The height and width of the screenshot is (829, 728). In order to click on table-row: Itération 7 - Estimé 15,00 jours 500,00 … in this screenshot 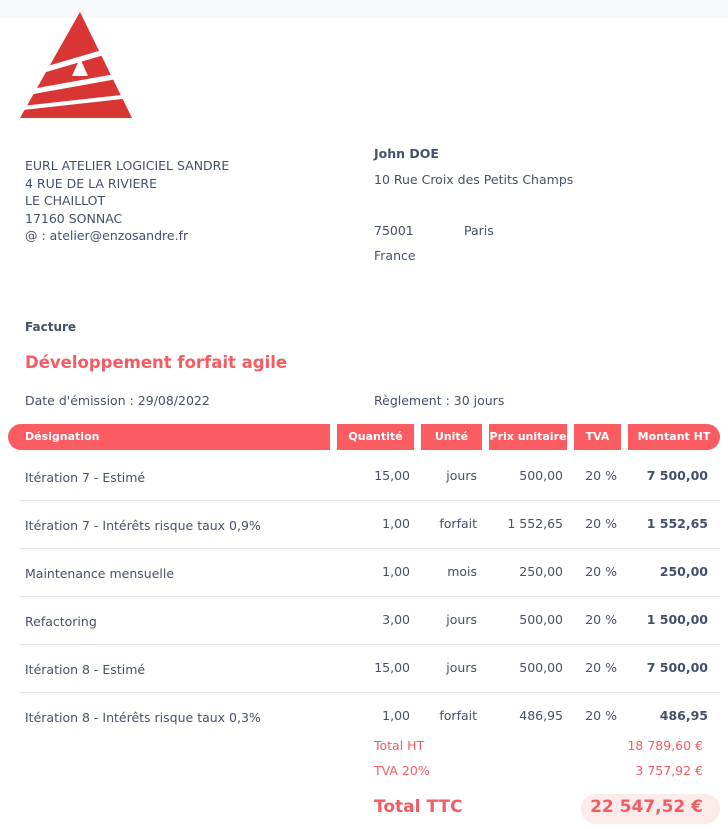, I will do `click(370, 477)`.